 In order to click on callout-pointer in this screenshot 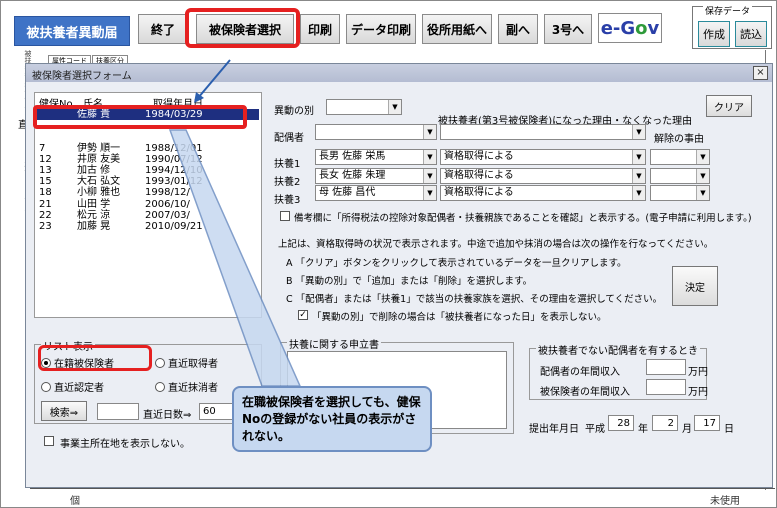, I will do `click(235, 258)`.